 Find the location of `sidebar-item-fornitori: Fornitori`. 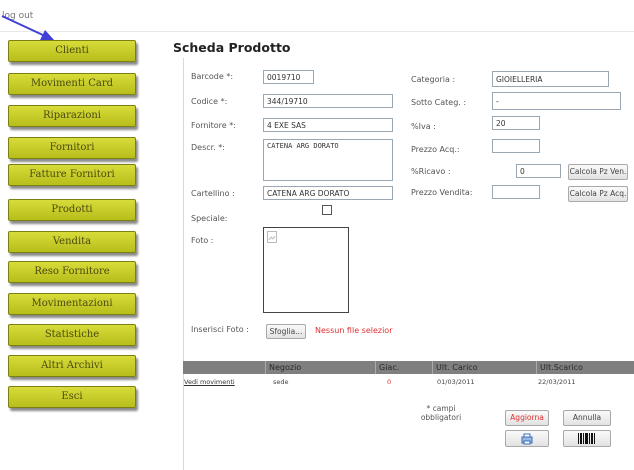

sidebar-item-fornitori: Fornitori is located at coordinates (72, 148).